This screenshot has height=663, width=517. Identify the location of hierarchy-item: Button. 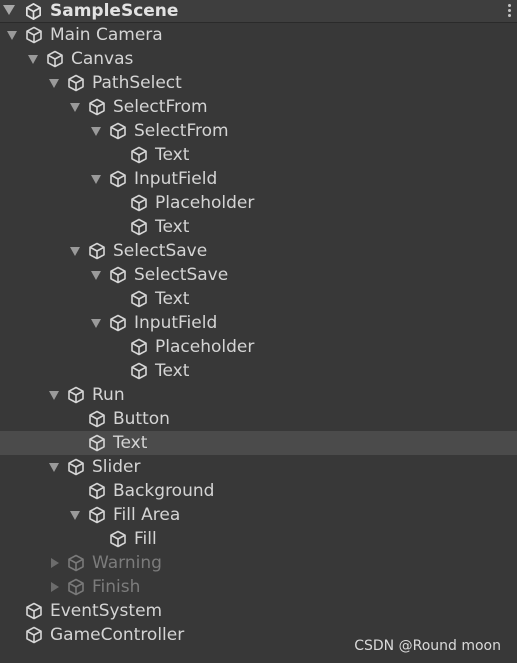
(258, 419).